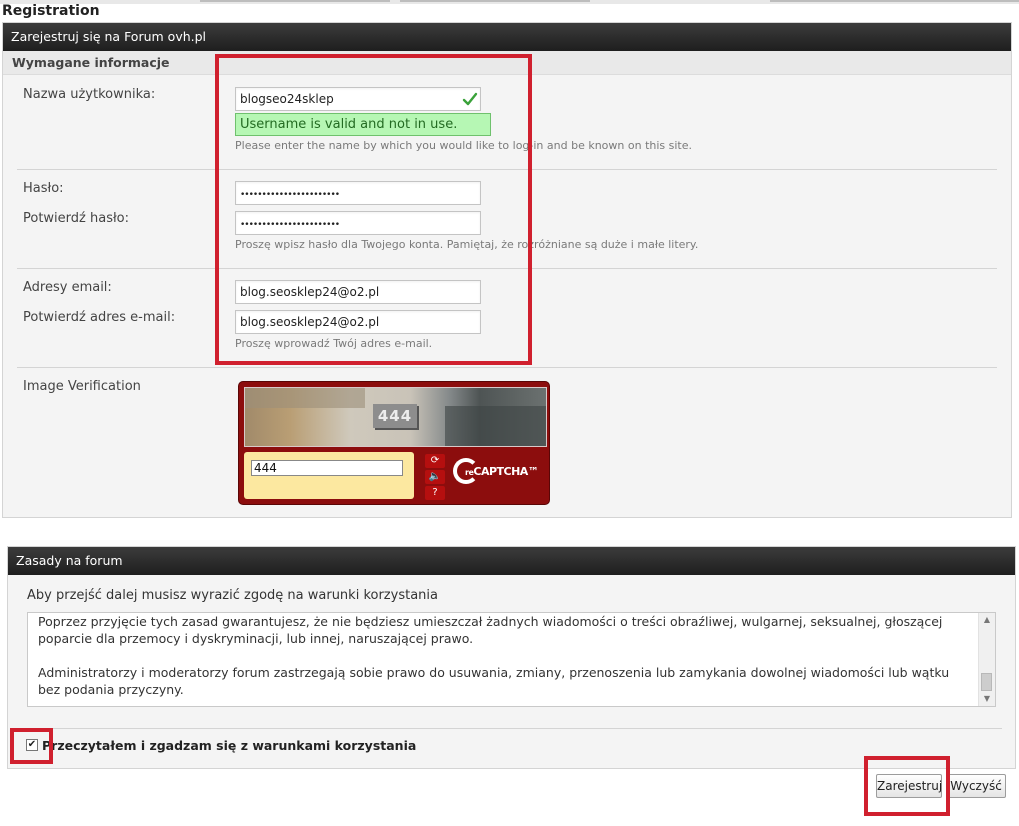 The height and width of the screenshot is (826, 1019). I want to click on username-label: Nazwa użytkownika:, so click(89, 94).